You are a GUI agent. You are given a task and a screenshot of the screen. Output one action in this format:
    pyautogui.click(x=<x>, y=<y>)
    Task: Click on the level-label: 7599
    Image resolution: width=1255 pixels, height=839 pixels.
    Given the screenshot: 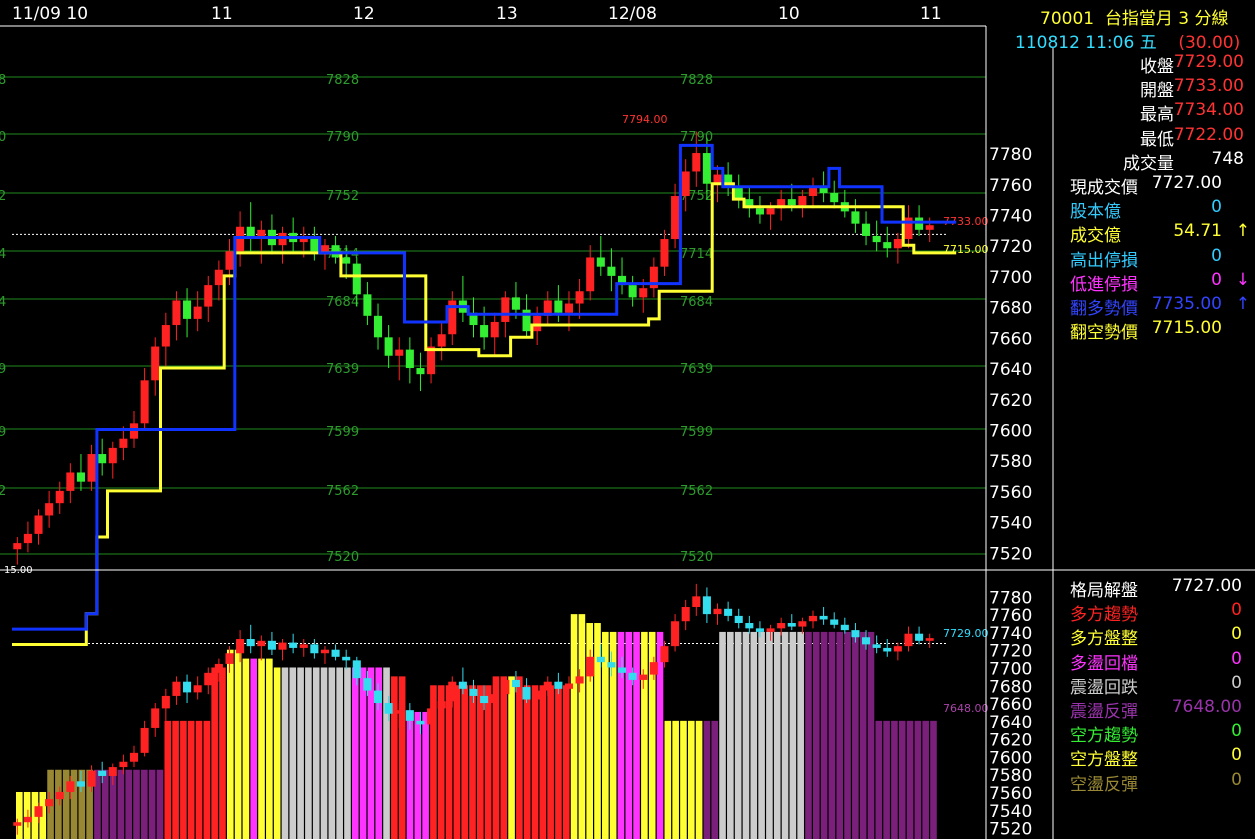 What is the action you would take?
    pyautogui.click(x=342, y=432)
    